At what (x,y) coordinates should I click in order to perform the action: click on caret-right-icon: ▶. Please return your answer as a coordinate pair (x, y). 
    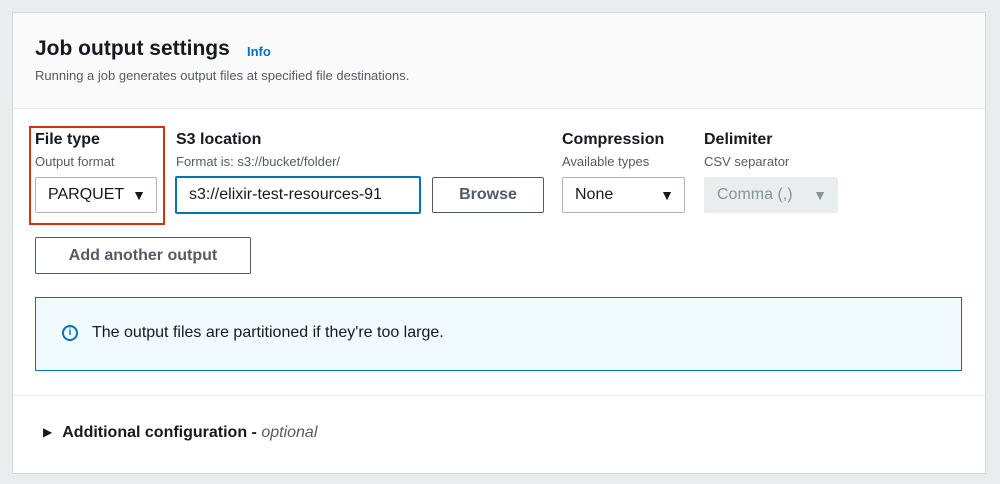
    Looking at the image, I should click on (48, 432).